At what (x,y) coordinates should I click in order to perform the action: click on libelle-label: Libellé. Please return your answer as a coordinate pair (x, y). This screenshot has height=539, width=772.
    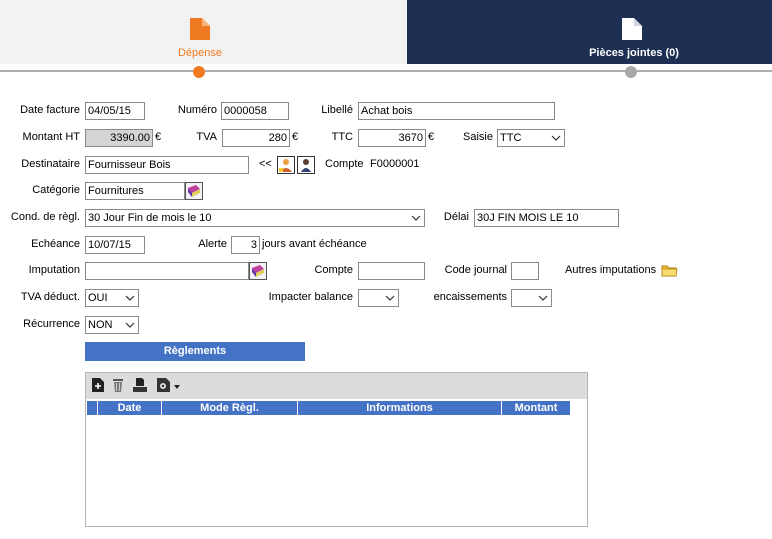
    Looking at the image, I should click on (337, 110).